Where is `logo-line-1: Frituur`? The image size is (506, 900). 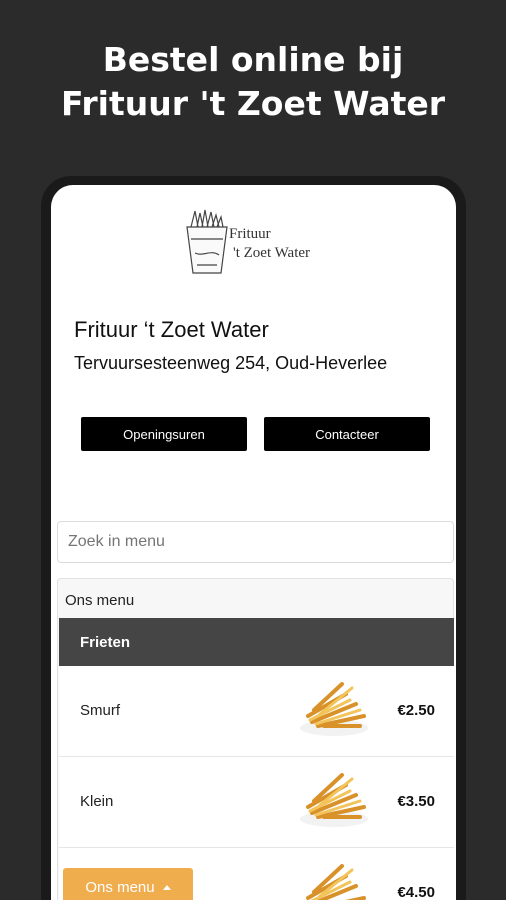 logo-line-1: Frituur is located at coordinates (250, 234).